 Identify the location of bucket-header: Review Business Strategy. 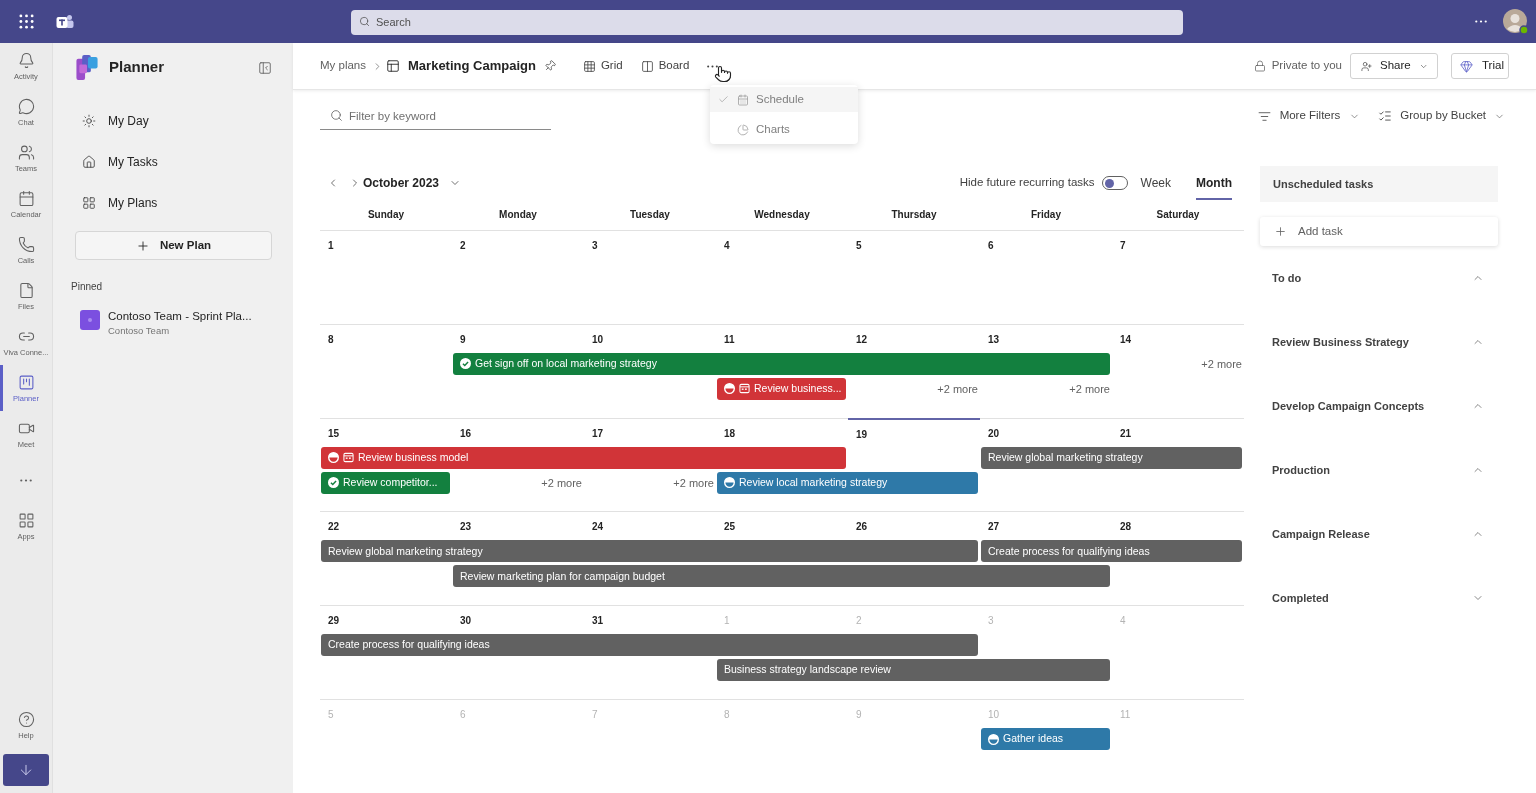
(1379, 342).